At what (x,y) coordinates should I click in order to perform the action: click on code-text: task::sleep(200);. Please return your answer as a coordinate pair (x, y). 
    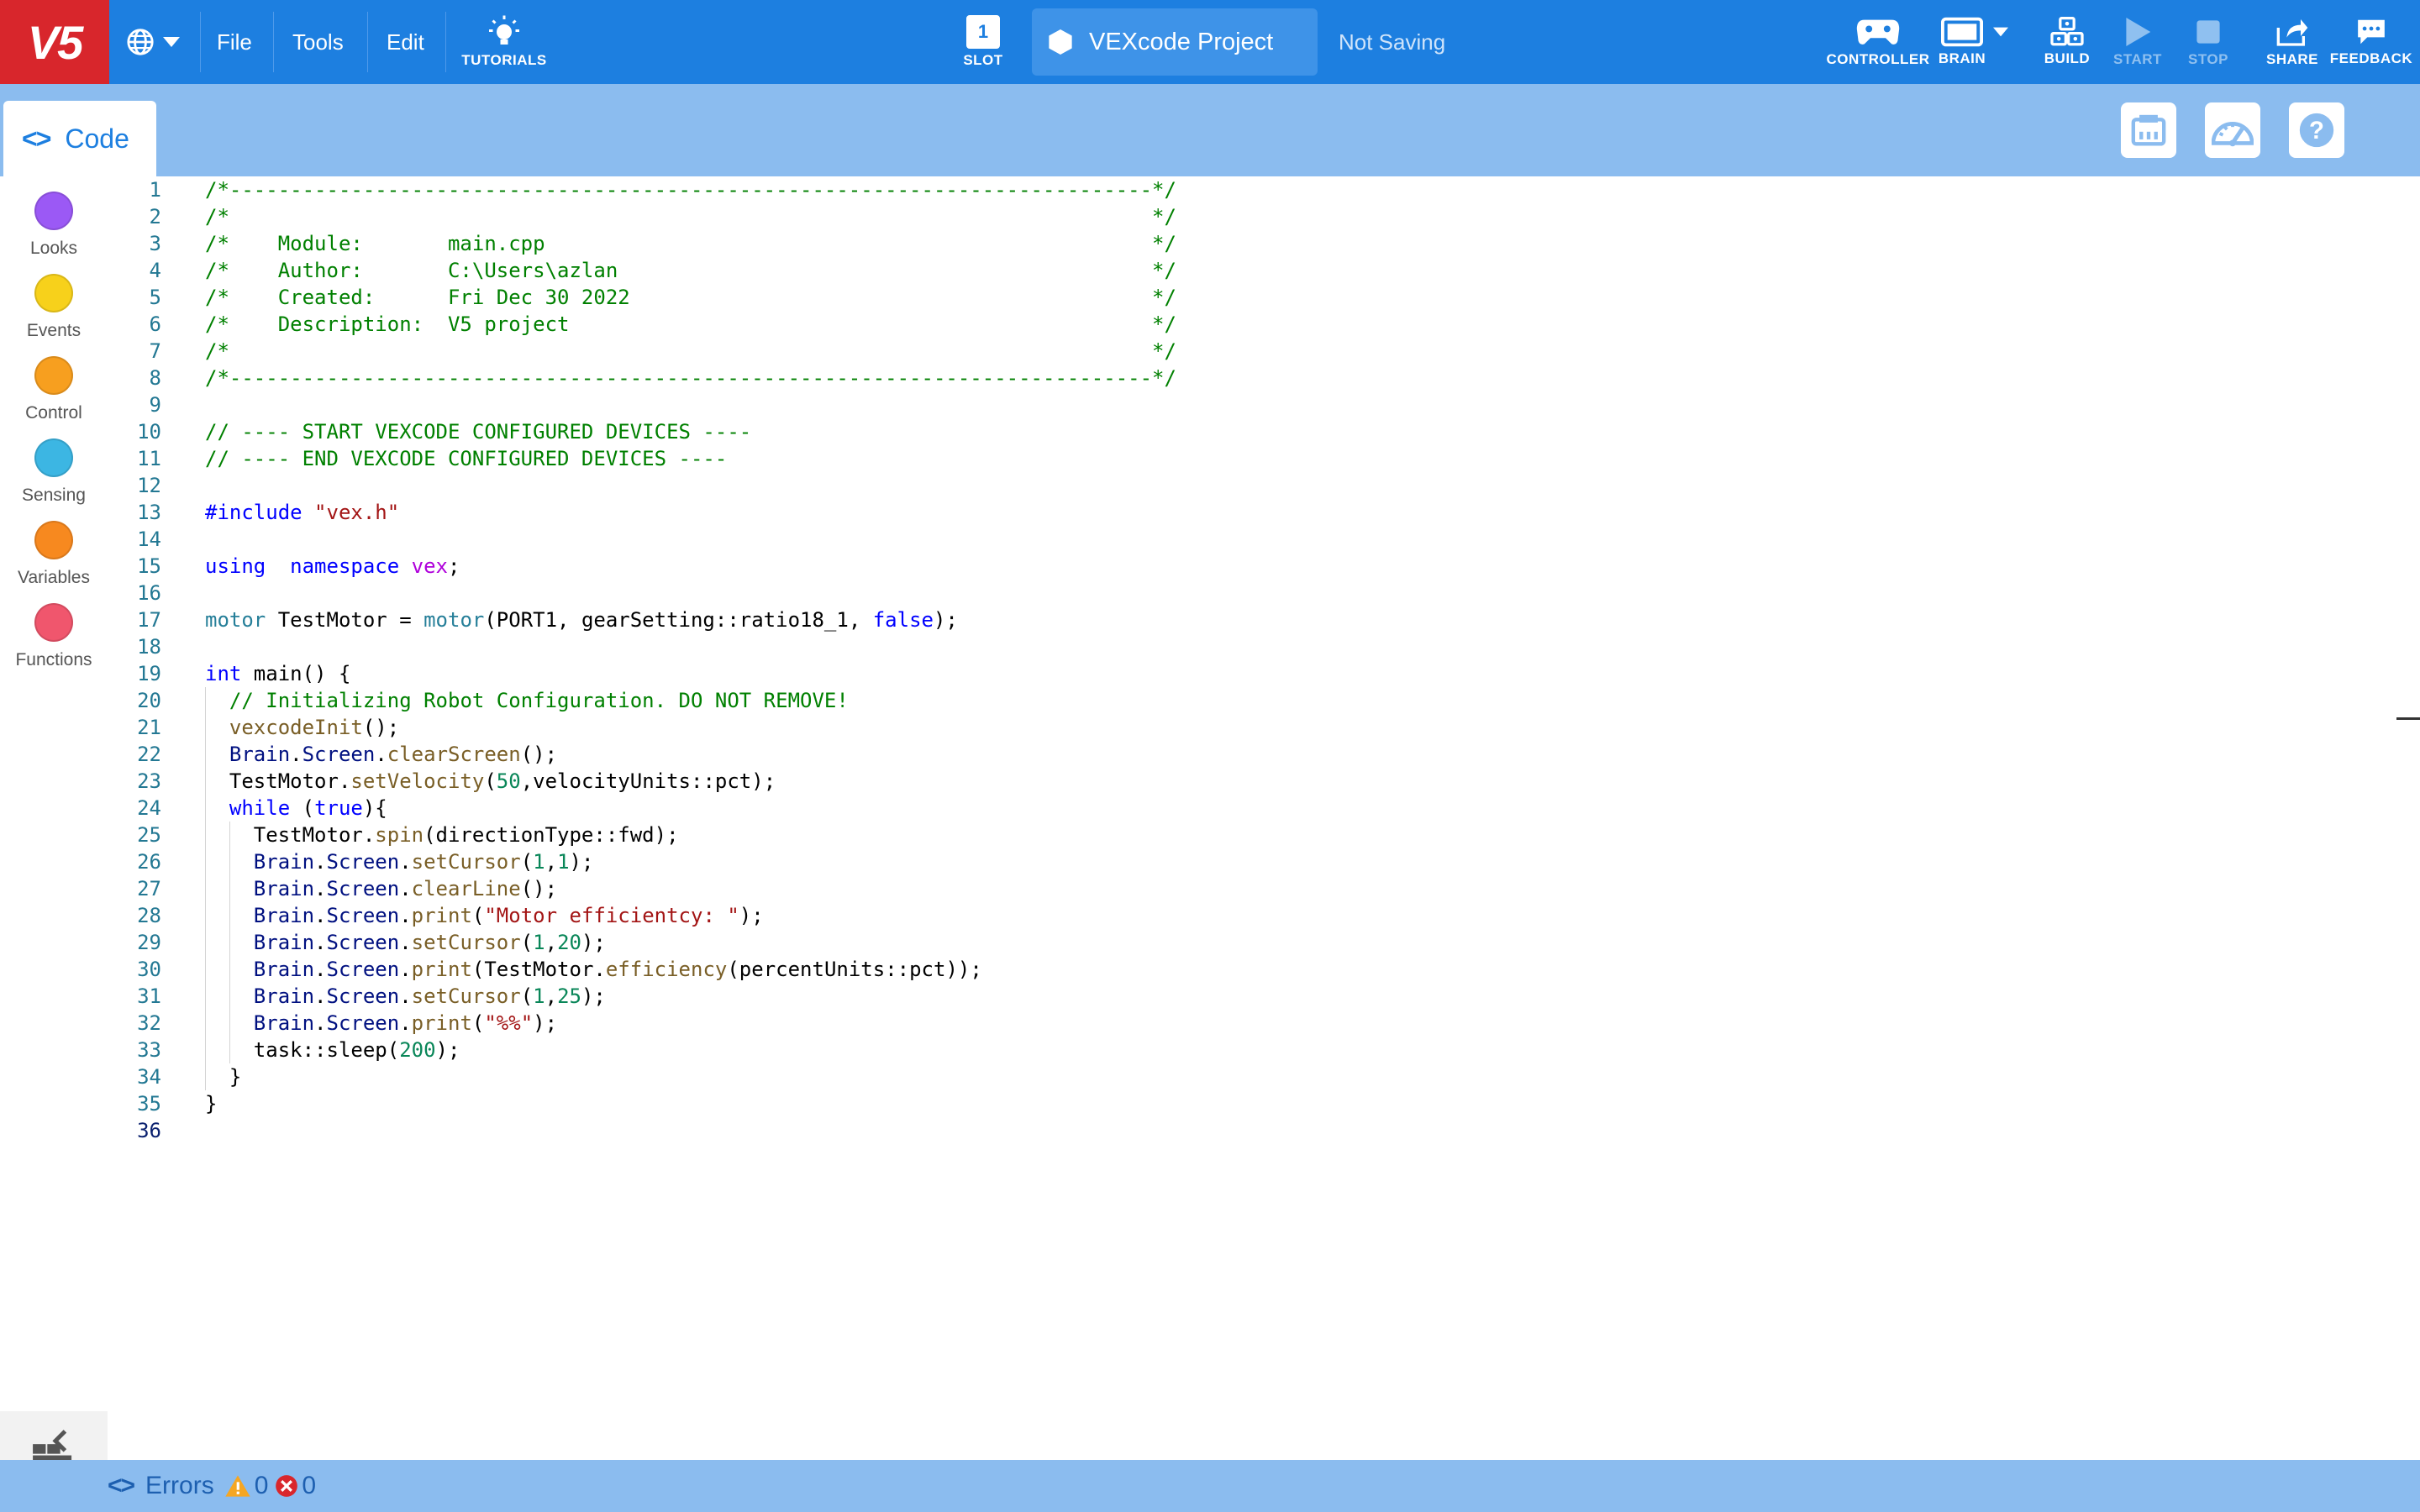
    Looking at the image, I should click on (332, 1050).